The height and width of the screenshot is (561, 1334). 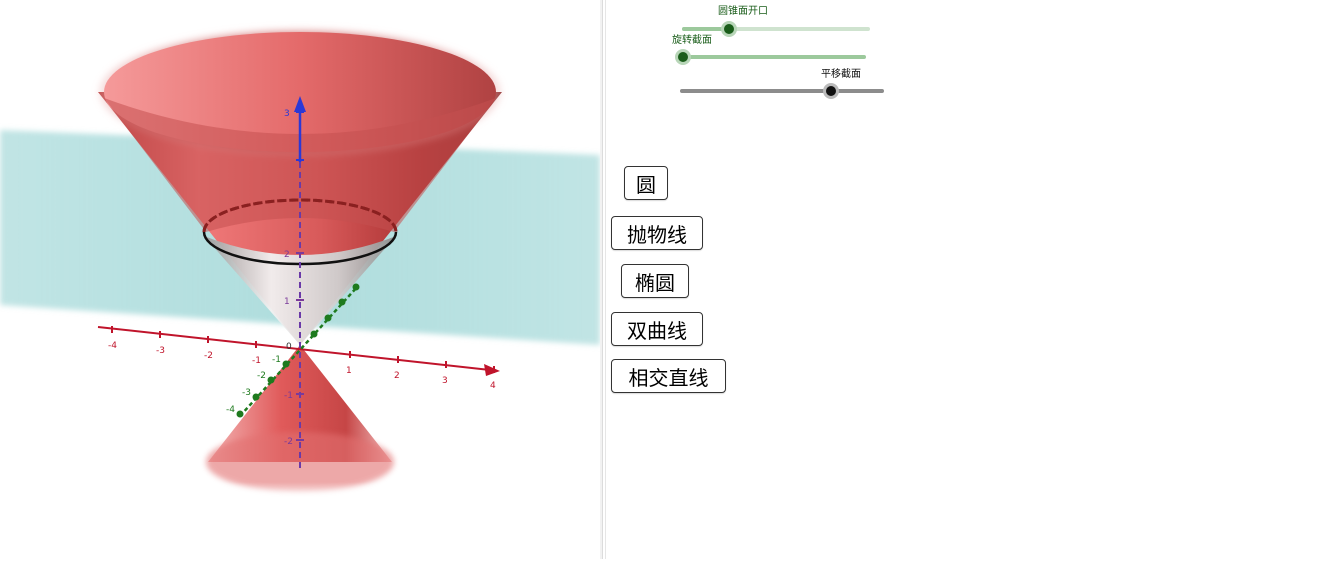 I want to click on x-axis-arrow, so click(x=492, y=370).